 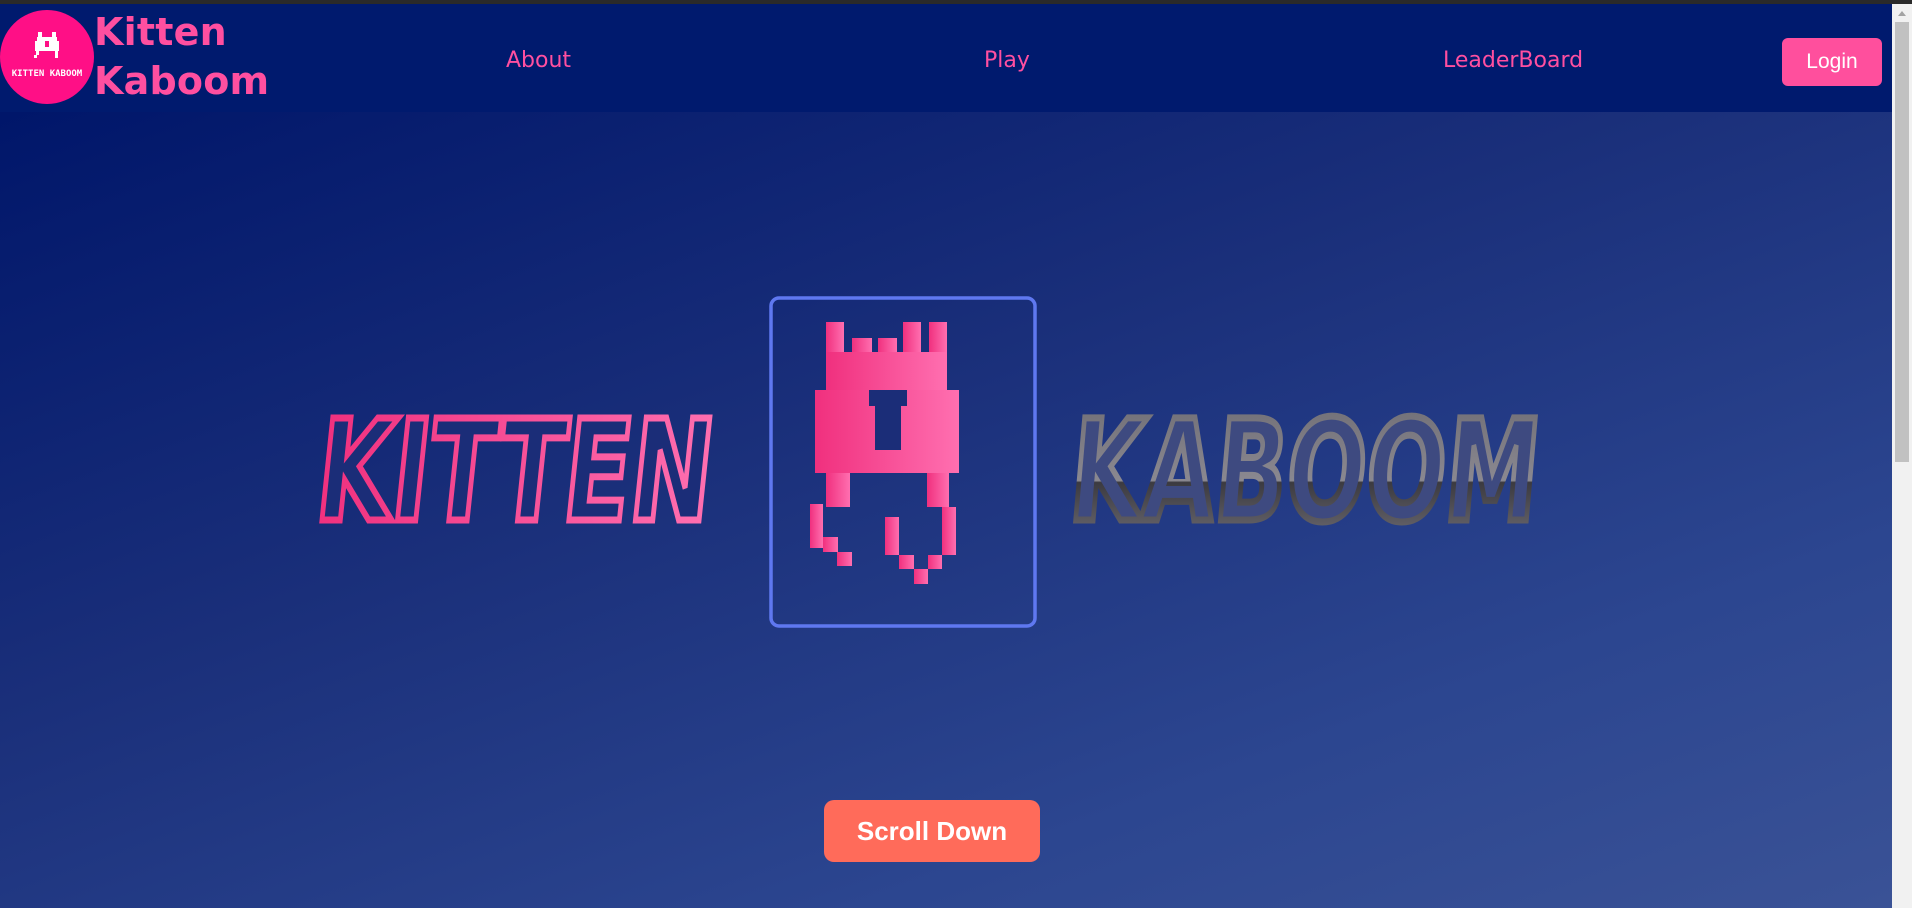 What do you see at coordinates (538, 61) in the screenshot?
I see `nav-link-about: About` at bounding box center [538, 61].